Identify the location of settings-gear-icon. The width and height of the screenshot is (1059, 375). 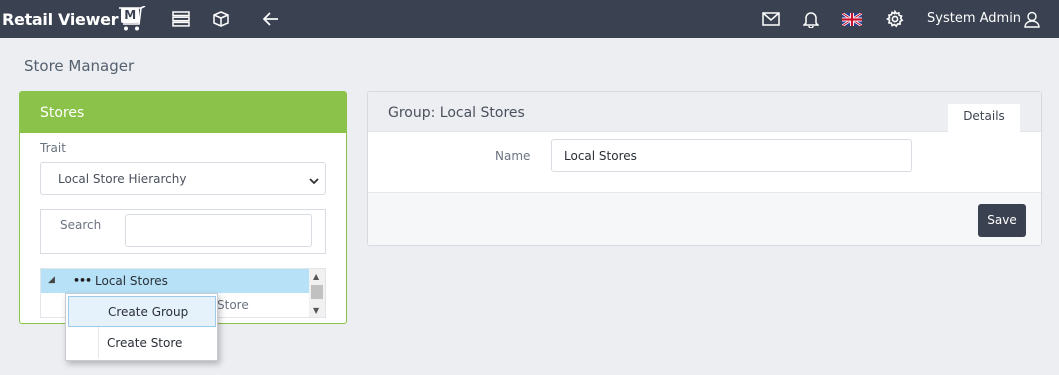
(895, 19).